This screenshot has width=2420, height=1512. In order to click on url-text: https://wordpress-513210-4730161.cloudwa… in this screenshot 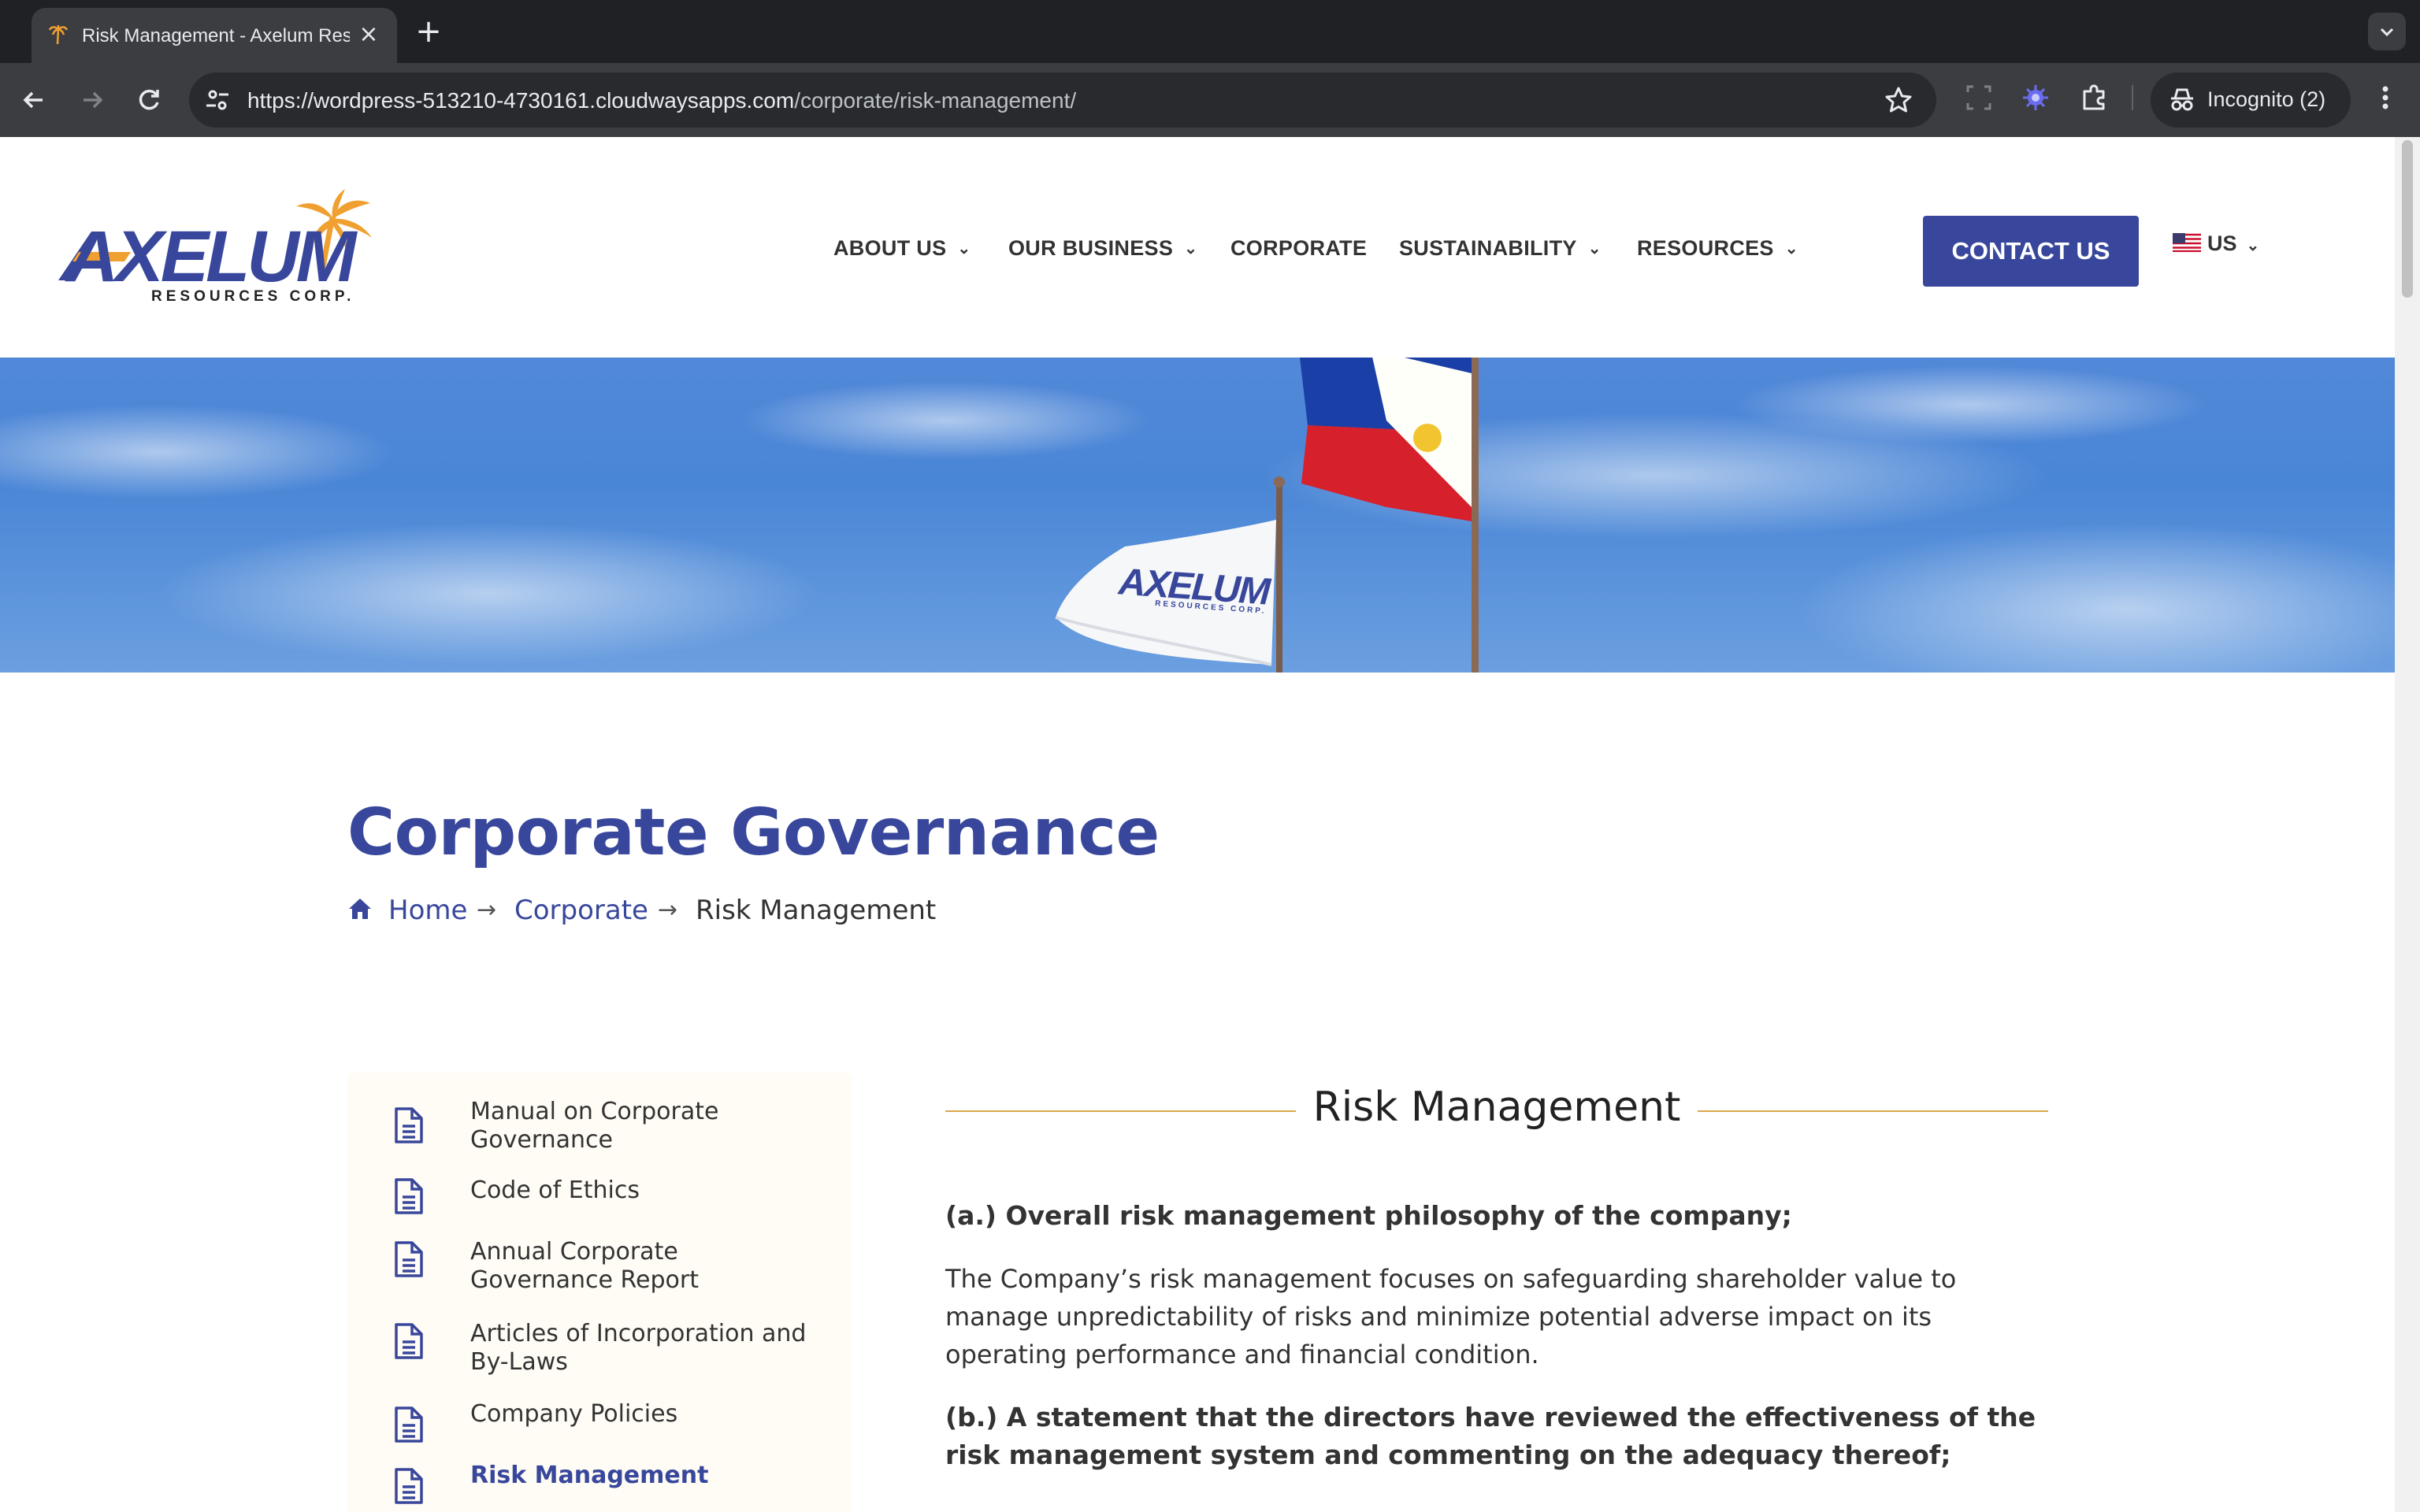, I will do `click(661, 100)`.